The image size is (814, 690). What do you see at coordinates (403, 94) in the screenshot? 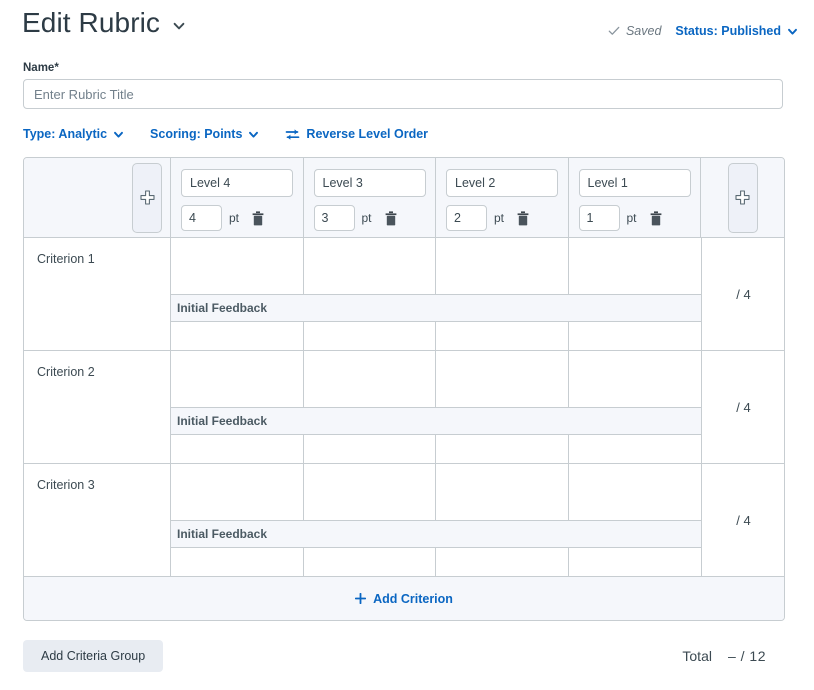
I see `rubric-title-input` at bounding box center [403, 94].